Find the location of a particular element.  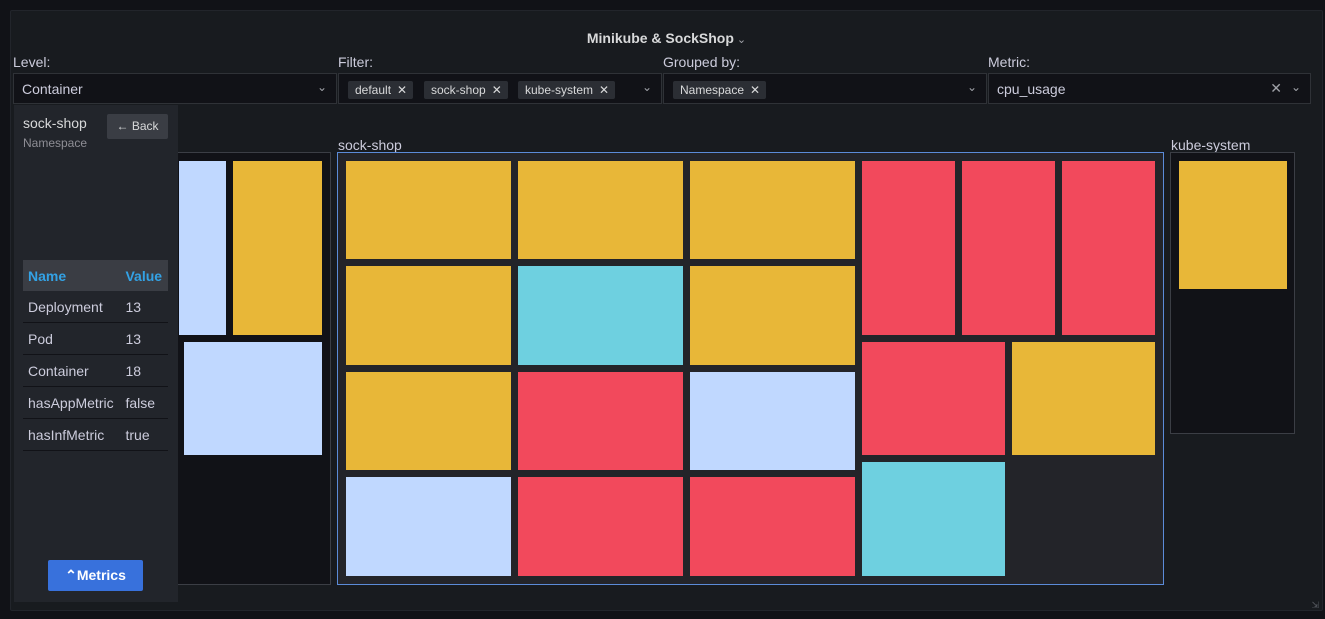

filter-select: default ✕ sock-shop ✕ kube-system ✕ ⌄ is located at coordinates (500, 88).